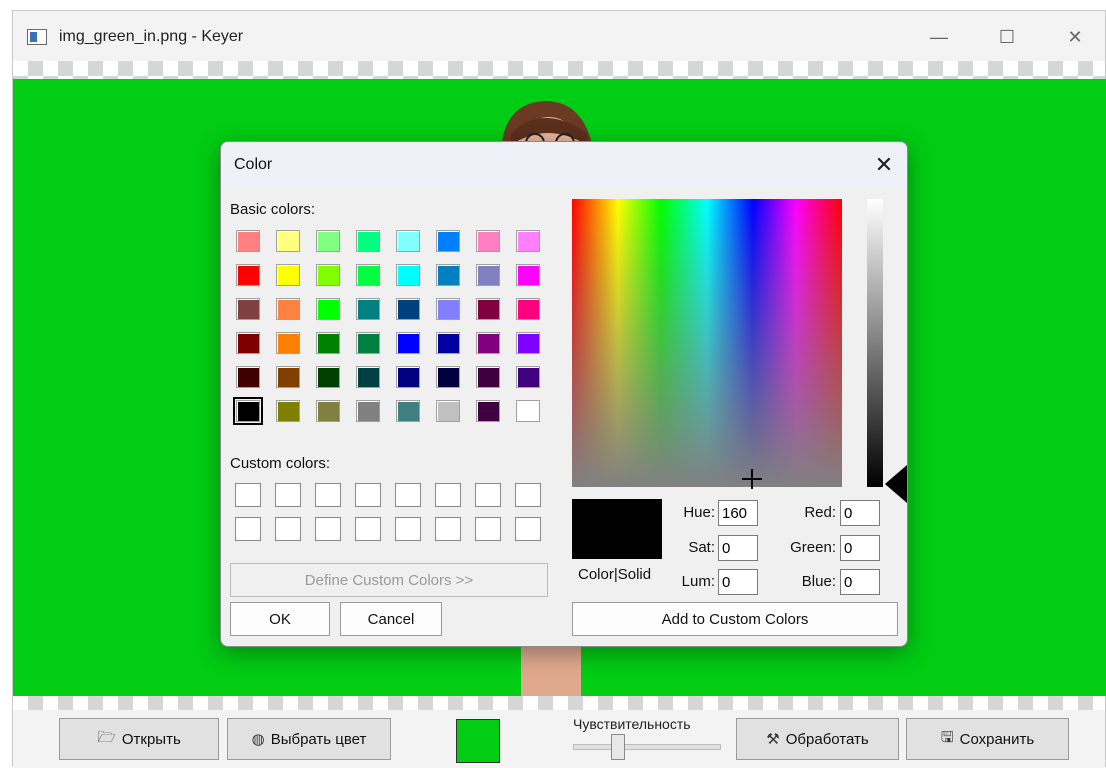 This screenshot has height=768, width=1106. What do you see at coordinates (896, 484) in the screenshot?
I see `luminosity-arrow-icon` at bounding box center [896, 484].